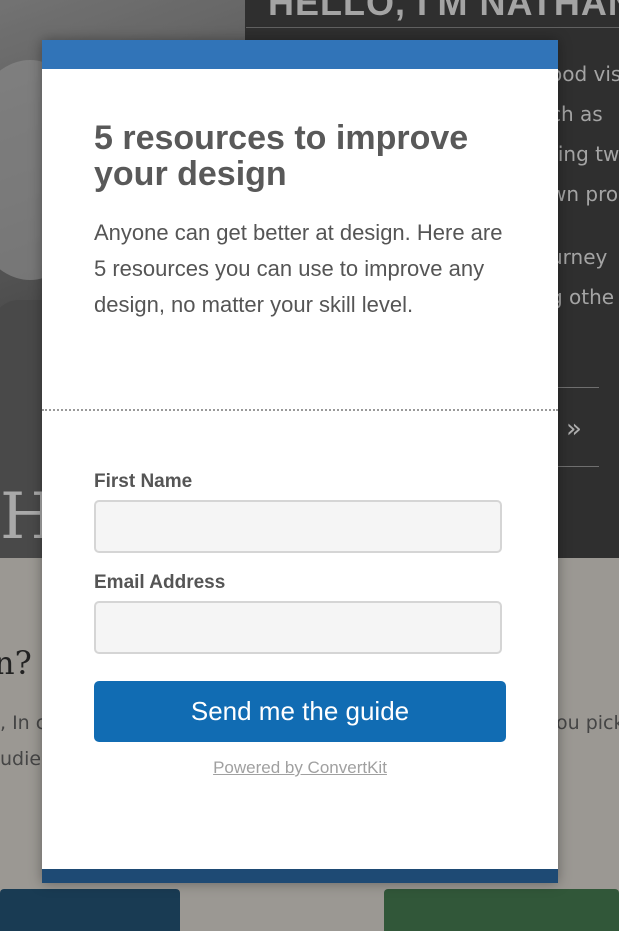 The width and height of the screenshot is (619, 931). What do you see at coordinates (300, 410) in the screenshot?
I see `dotted-divider` at bounding box center [300, 410].